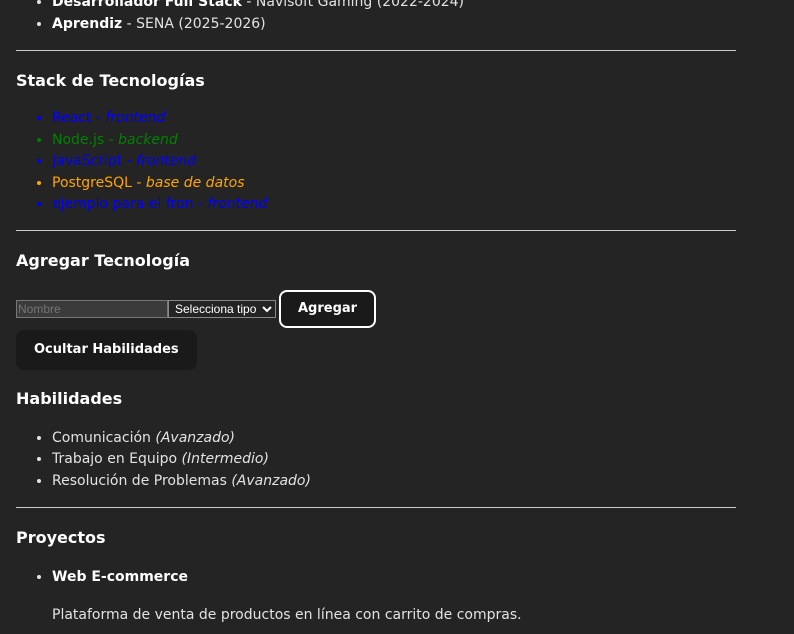  What do you see at coordinates (328, 308) in the screenshot?
I see `add-button: Agregar` at bounding box center [328, 308].